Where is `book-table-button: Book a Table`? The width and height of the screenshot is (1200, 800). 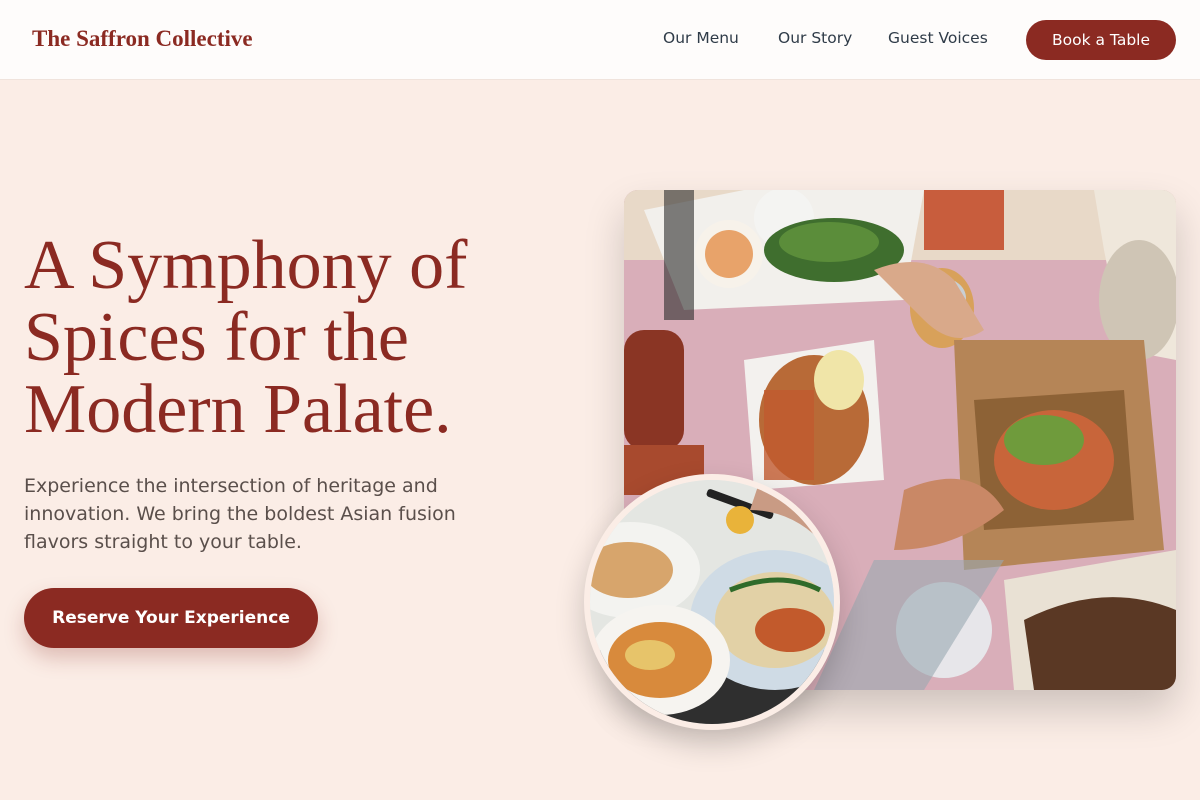
book-table-button: Book a Table is located at coordinates (1101, 40).